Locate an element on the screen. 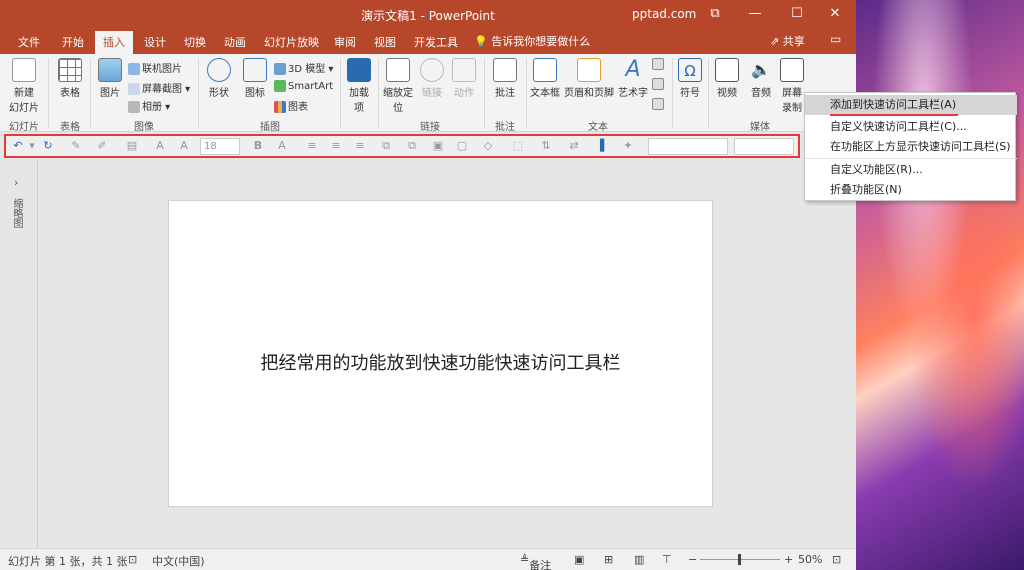  maximize-button: ☐ is located at coordinates (797, 14).